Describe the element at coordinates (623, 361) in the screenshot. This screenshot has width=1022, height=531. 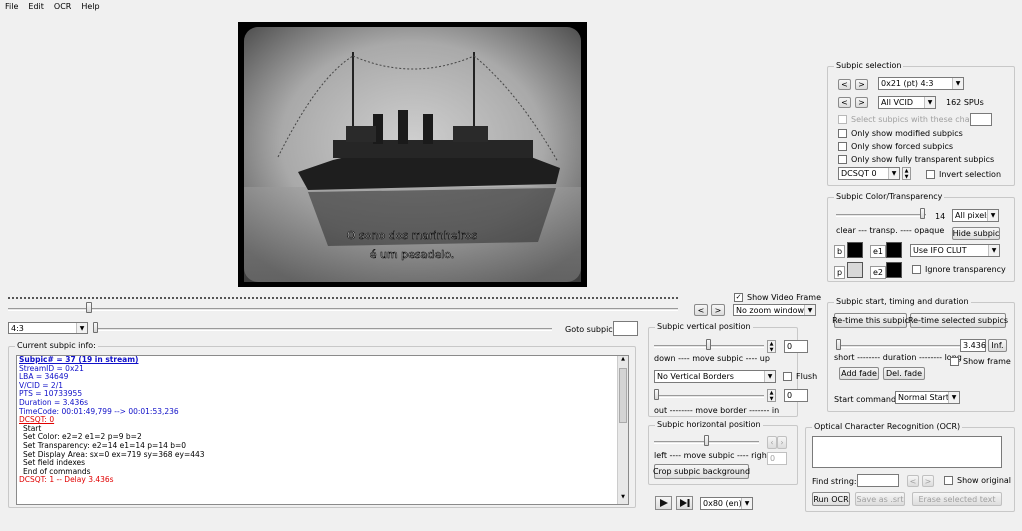
I see `scroll-up-icon: ▲` at that location.